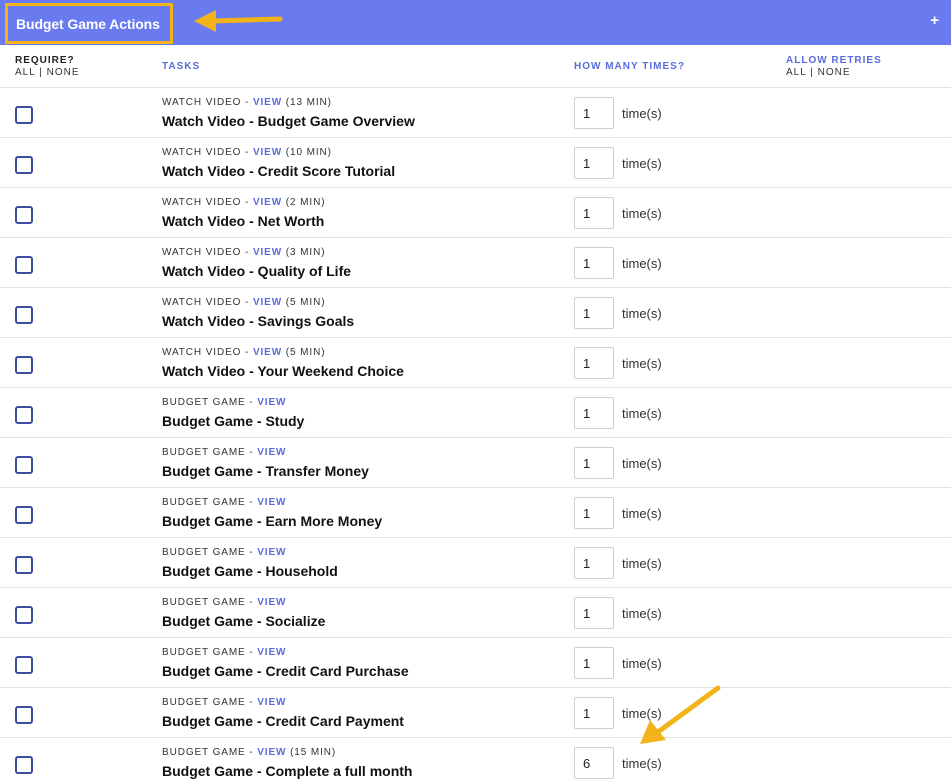 The image size is (951, 783). What do you see at coordinates (834, 72) in the screenshot?
I see `retries-none-link: NONE` at bounding box center [834, 72].